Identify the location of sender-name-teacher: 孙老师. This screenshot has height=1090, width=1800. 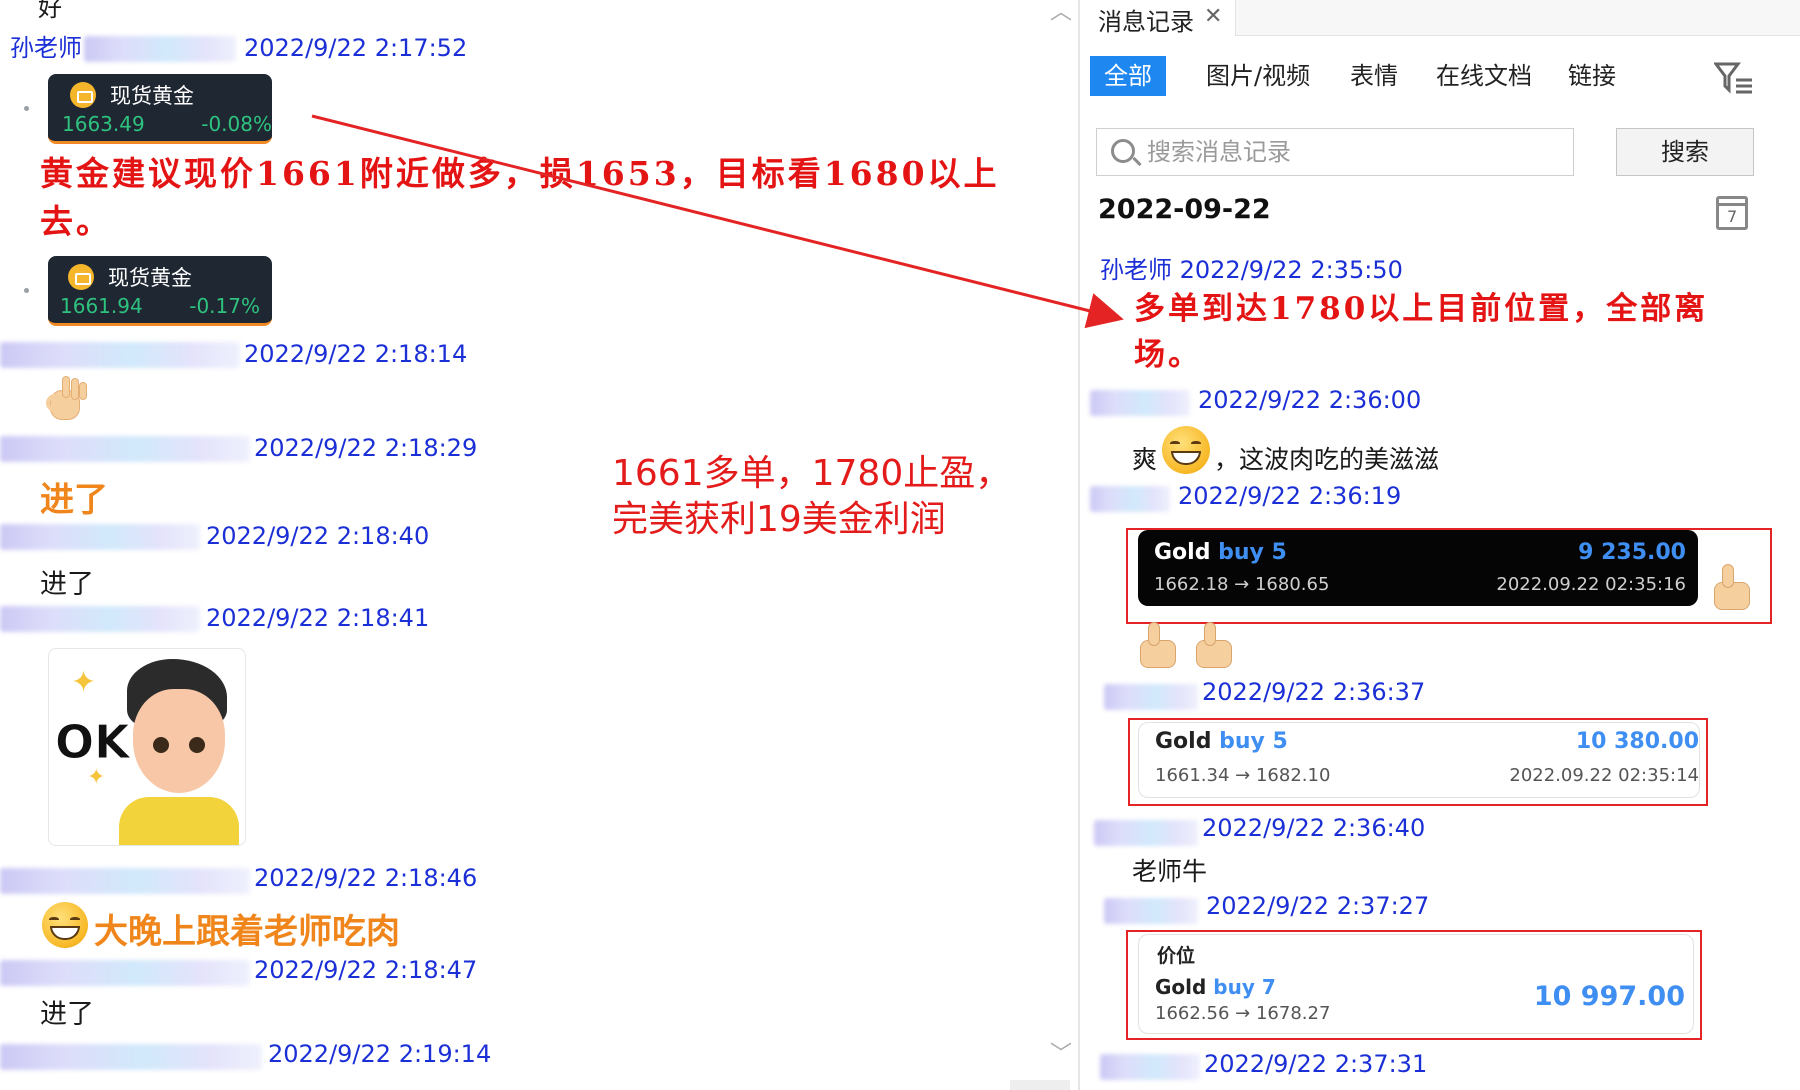
(46, 48).